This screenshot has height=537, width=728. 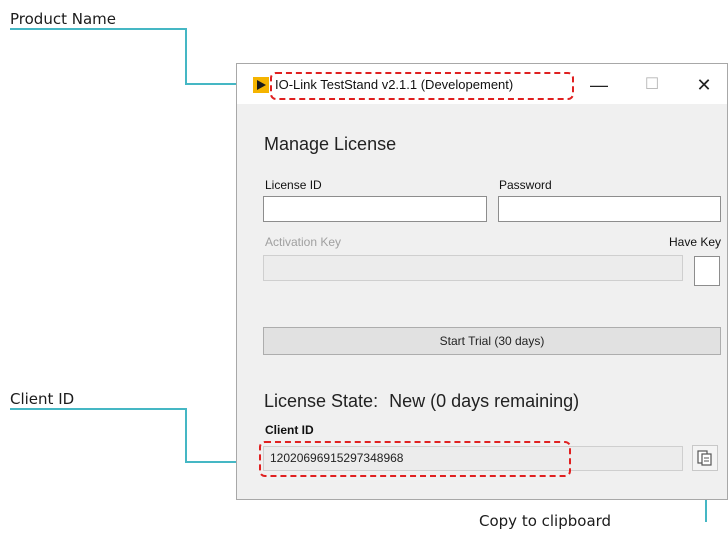 I want to click on product-name-callout-line-v, so click(x=186, y=56).